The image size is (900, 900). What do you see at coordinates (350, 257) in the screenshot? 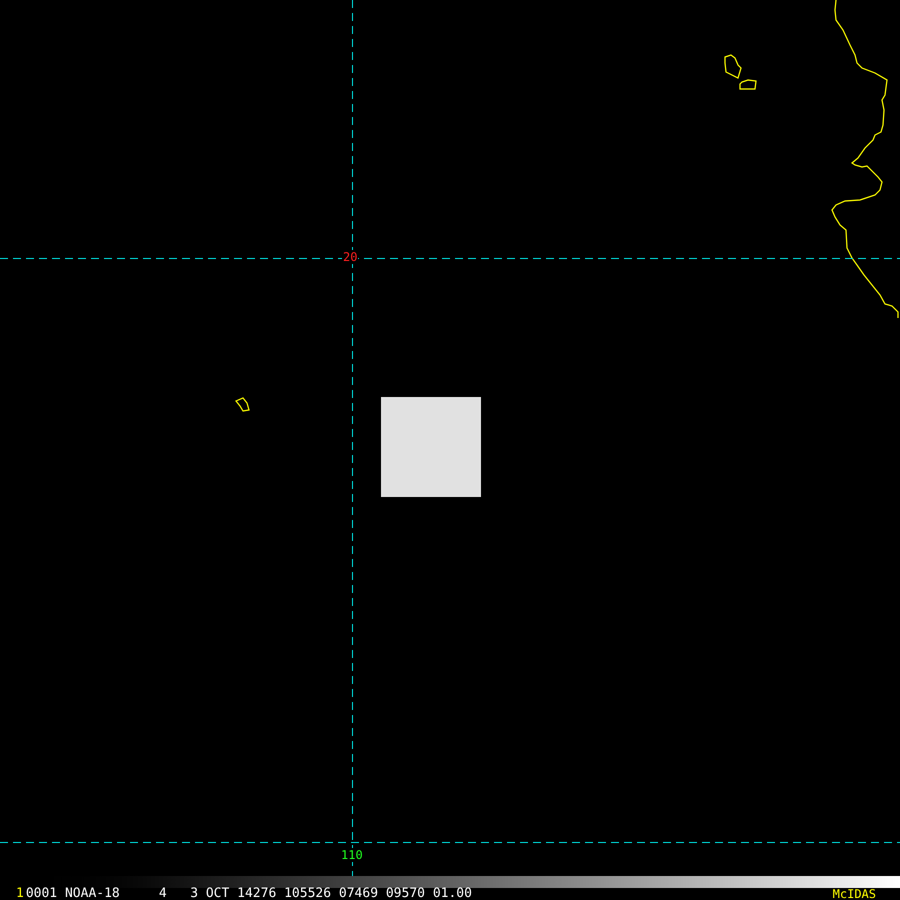
I see `grid-label: 20` at bounding box center [350, 257].